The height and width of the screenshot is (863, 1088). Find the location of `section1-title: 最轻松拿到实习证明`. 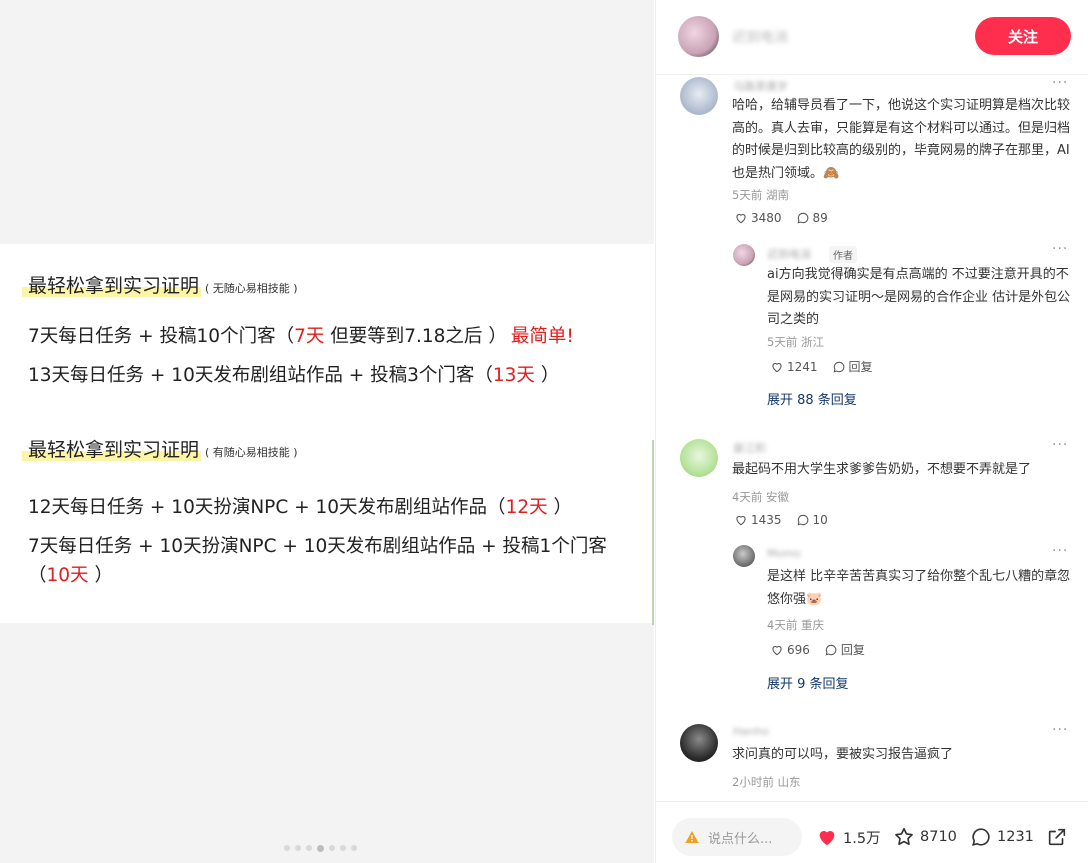

section1-title: 最轻松拿到实习证明 is located at coordinates (112, 286).